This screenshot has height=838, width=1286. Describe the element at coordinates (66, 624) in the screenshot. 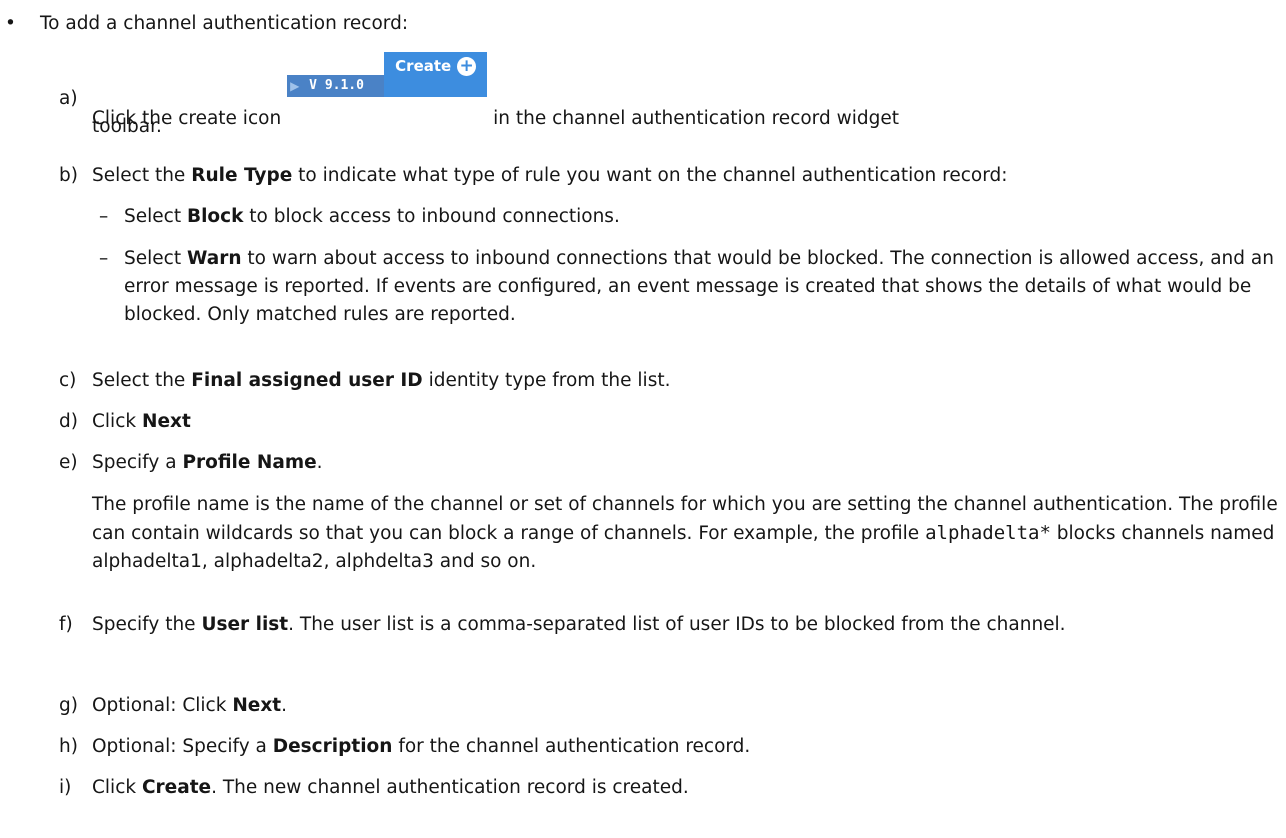

I see `step-label: f)` at that location.